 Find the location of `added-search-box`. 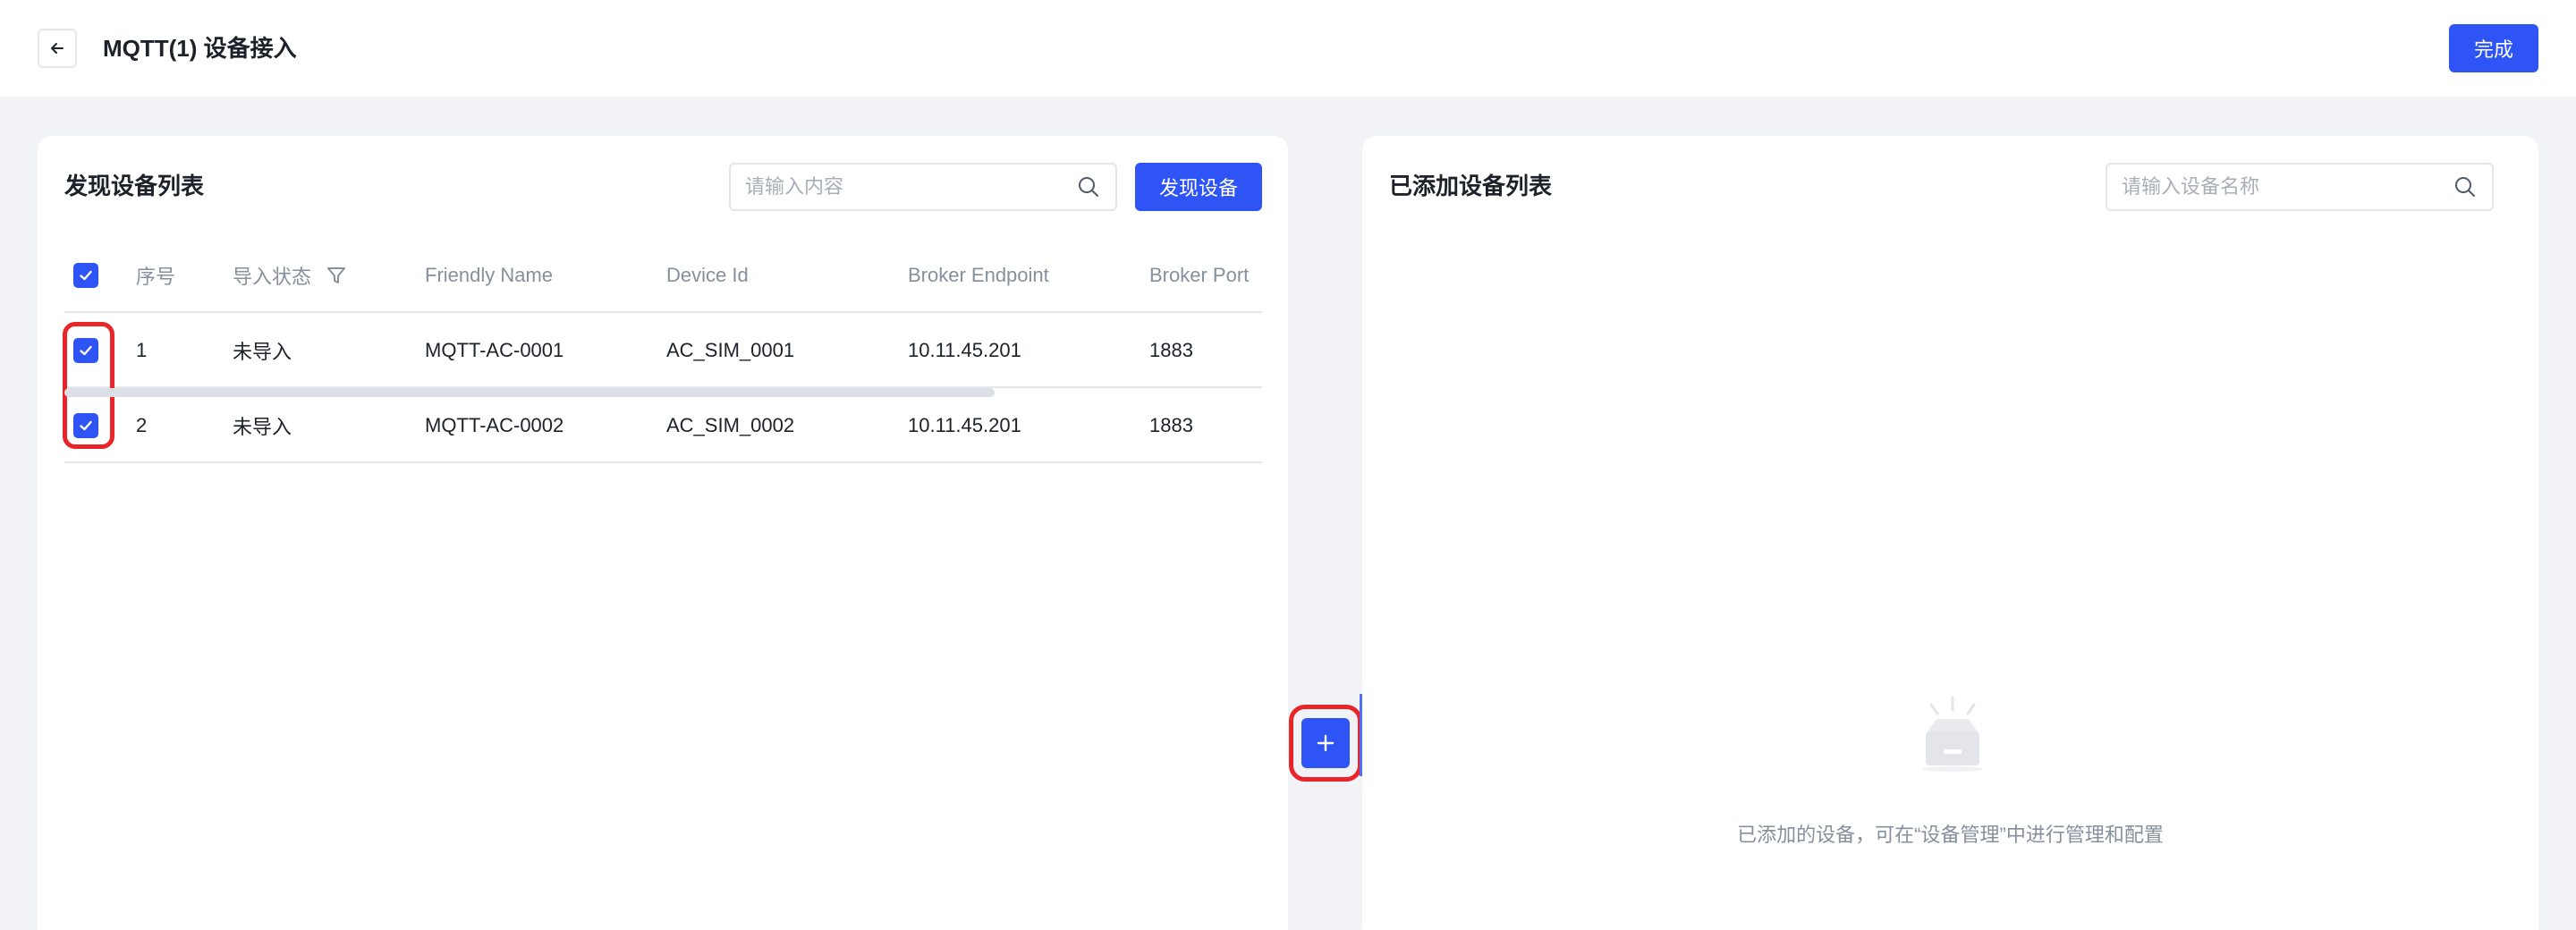

added-search-box is located at coordinates (2300, 187).